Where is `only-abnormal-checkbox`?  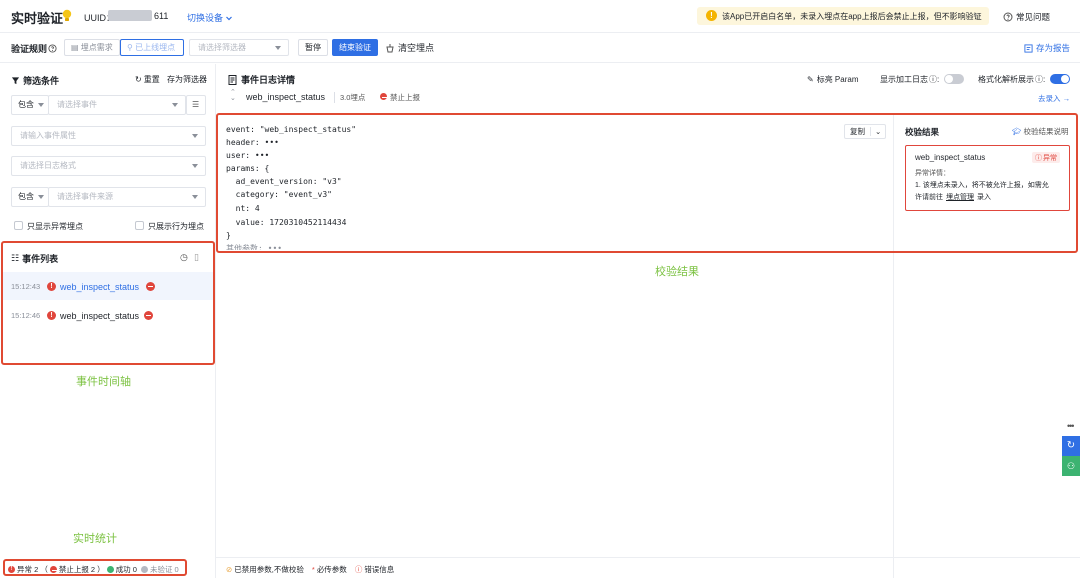
only-abnormal-checkbox is located at coordinates (18, 225).